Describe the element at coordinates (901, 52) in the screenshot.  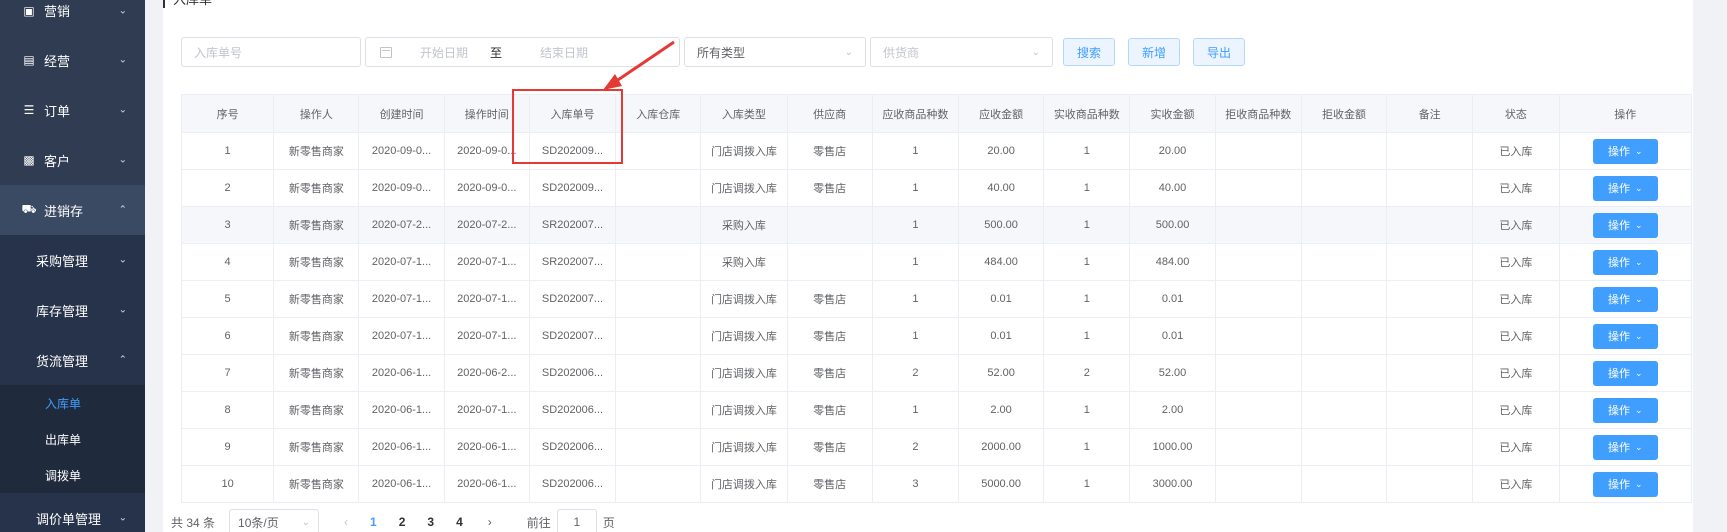
I see `supplier-placeholder: 供货商` at that location.